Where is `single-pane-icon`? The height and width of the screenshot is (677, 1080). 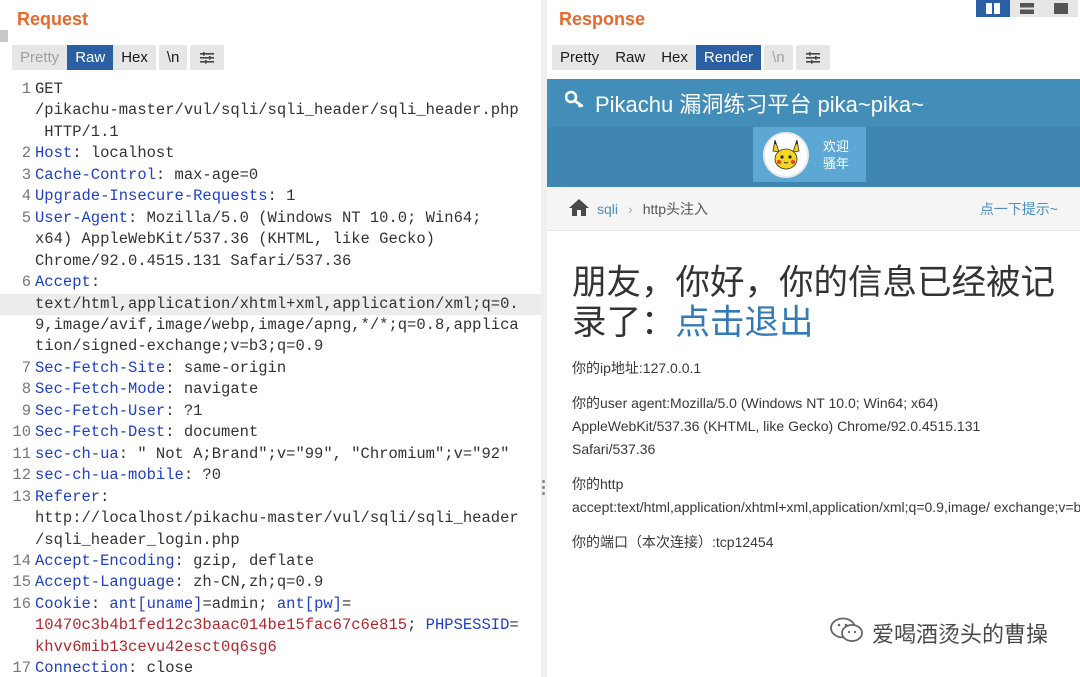 single-pane-icon is located at coordinates (1061, 8).